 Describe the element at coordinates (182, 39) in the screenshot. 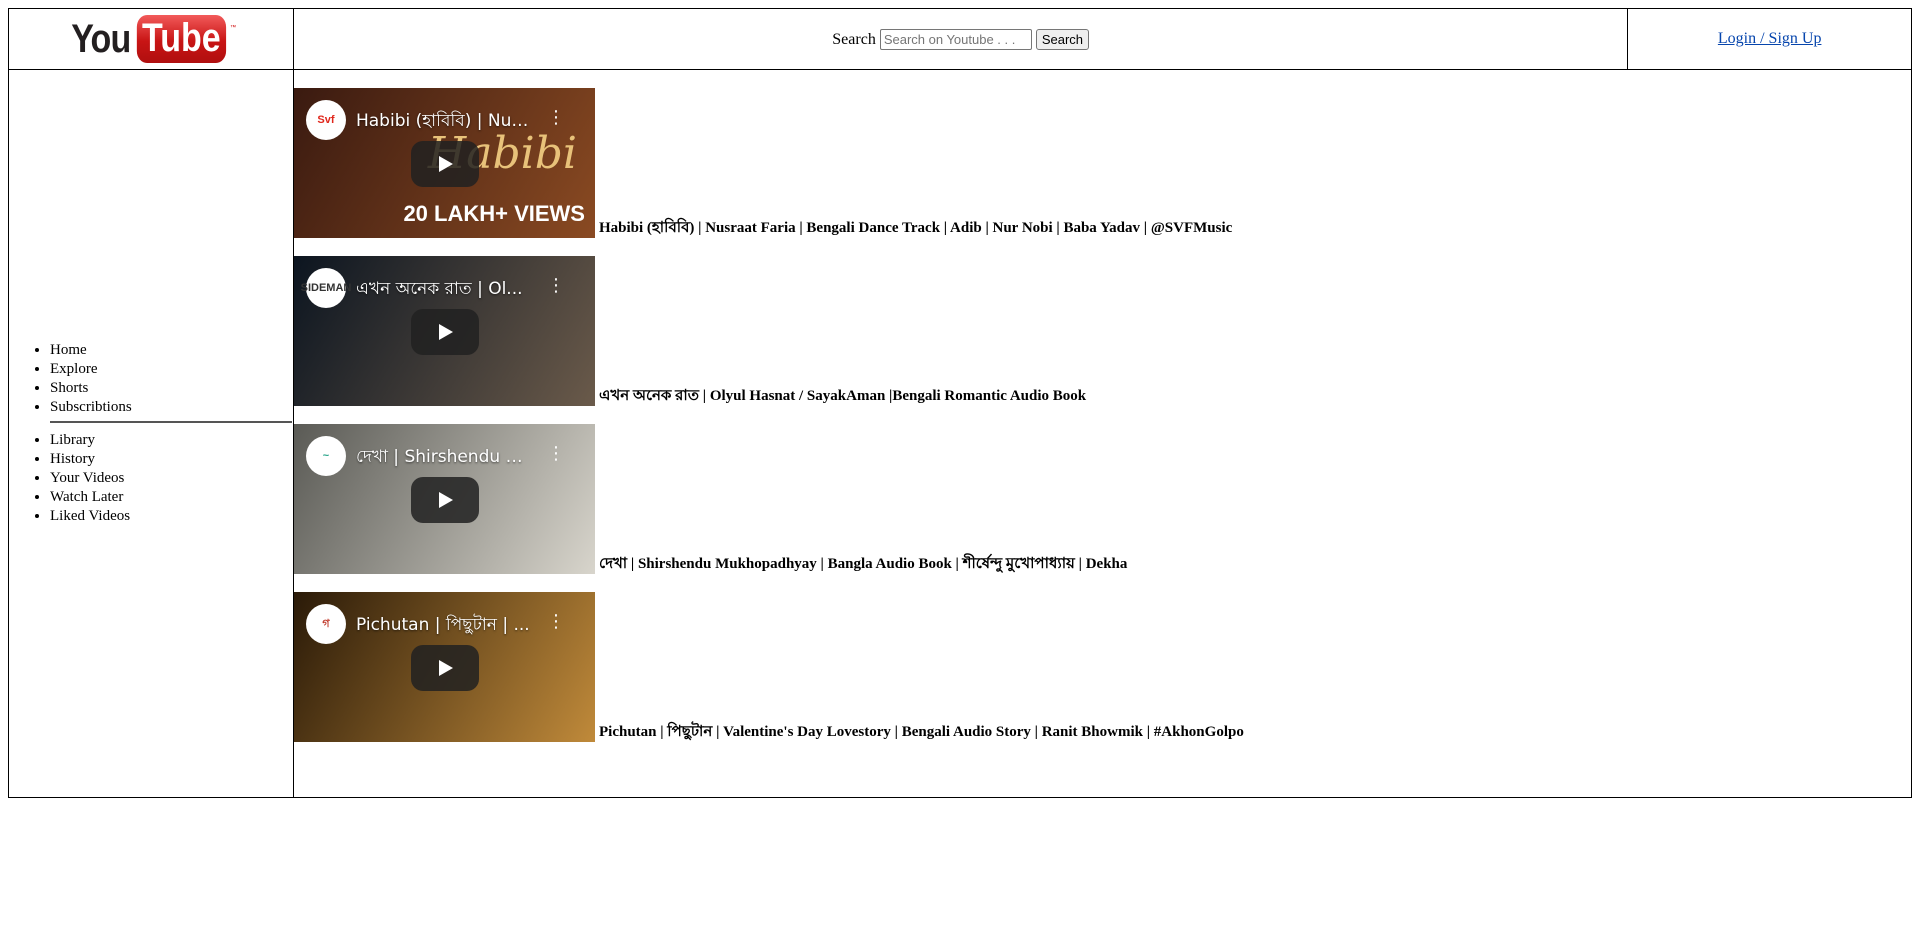

I see `logo-tube-text: Tube` at that location.